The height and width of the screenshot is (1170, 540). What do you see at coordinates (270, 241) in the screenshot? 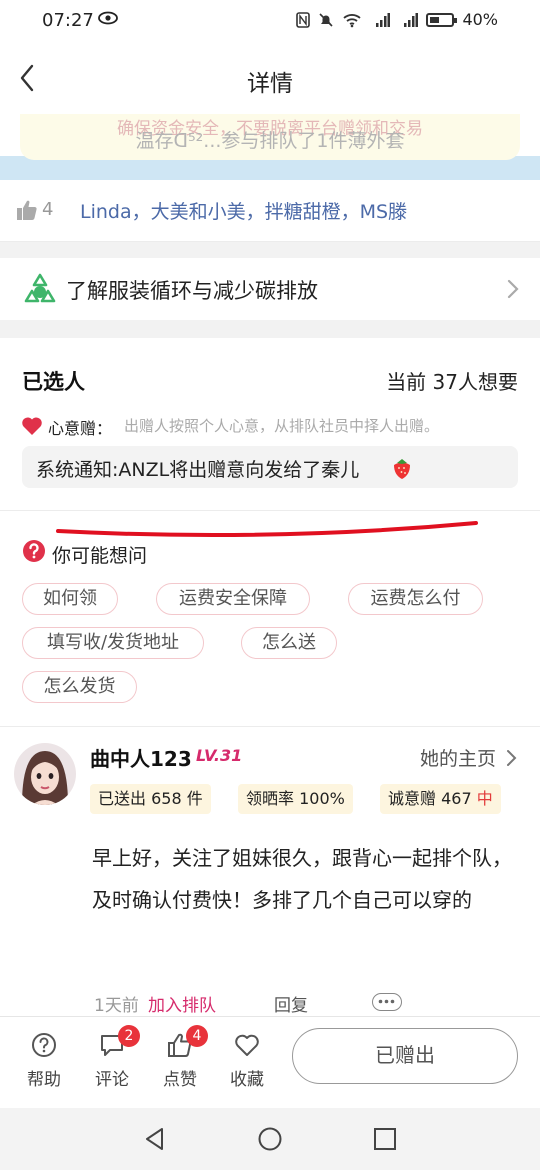
I see `divider` at bounding box center [270, 241].